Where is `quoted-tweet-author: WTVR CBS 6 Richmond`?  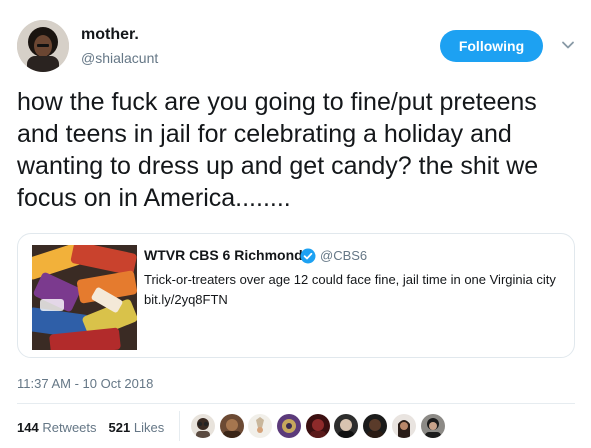
quoted-tweet-author: WTVR CBS 6 Richmond is located at coordinates (223, 255).